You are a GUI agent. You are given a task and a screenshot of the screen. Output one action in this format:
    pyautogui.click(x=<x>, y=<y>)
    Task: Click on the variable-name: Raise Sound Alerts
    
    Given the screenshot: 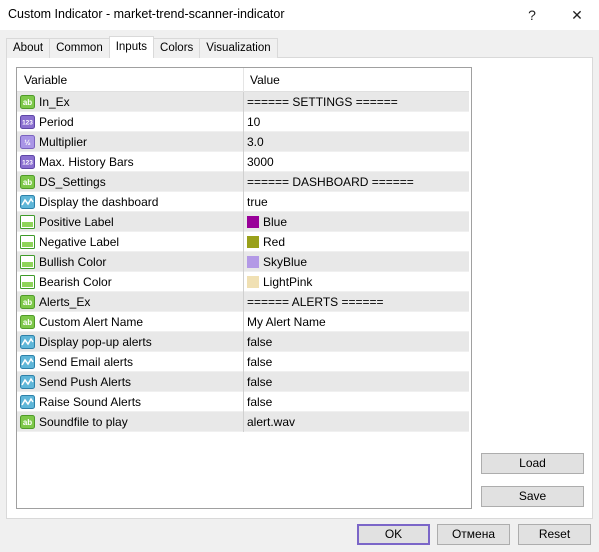 What is the action you would take?
    pyautogui.click(x=90, y=402)
    